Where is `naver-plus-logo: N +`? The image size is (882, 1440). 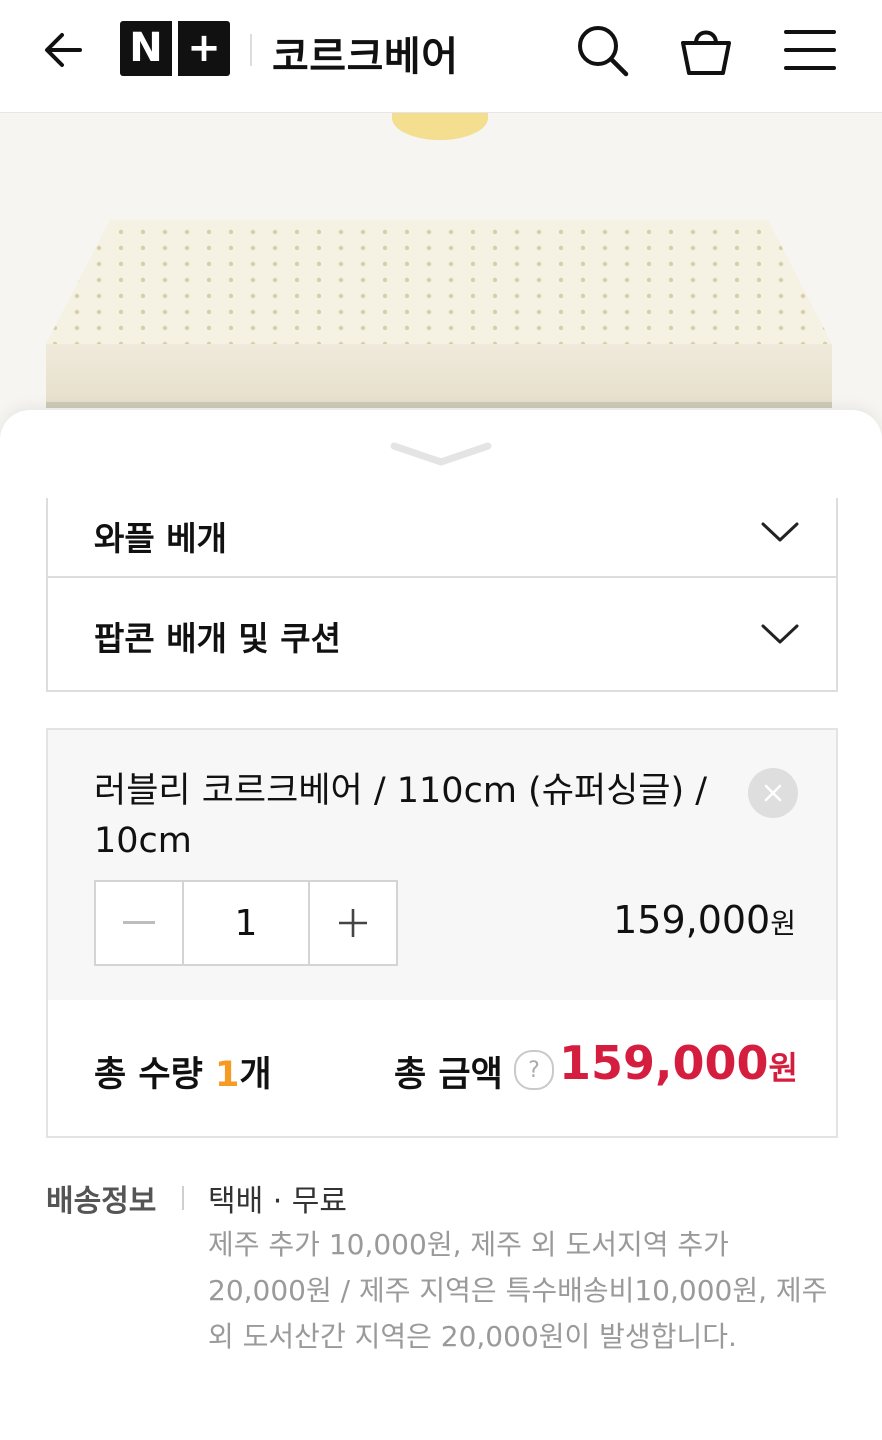
naver-plus-logo: N + is located at coordinates (175, 48).